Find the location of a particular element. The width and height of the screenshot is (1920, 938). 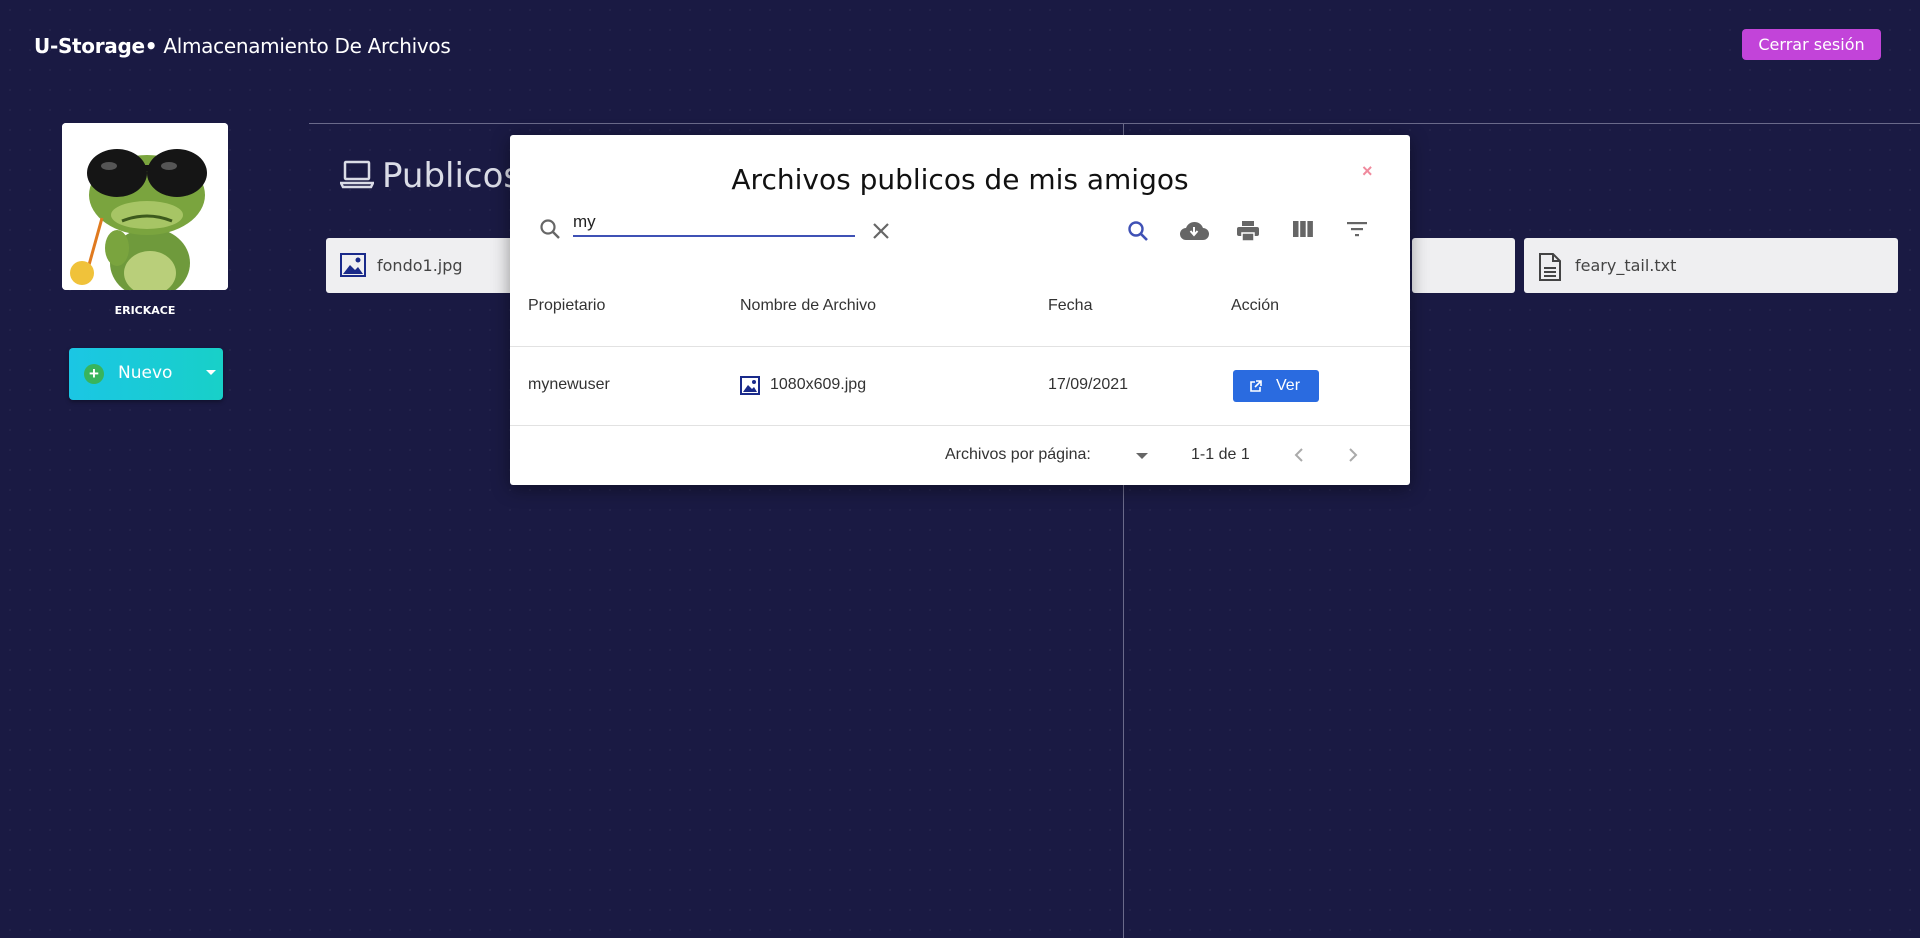

chevron-left-icon is located at coordinates (1299, 455).